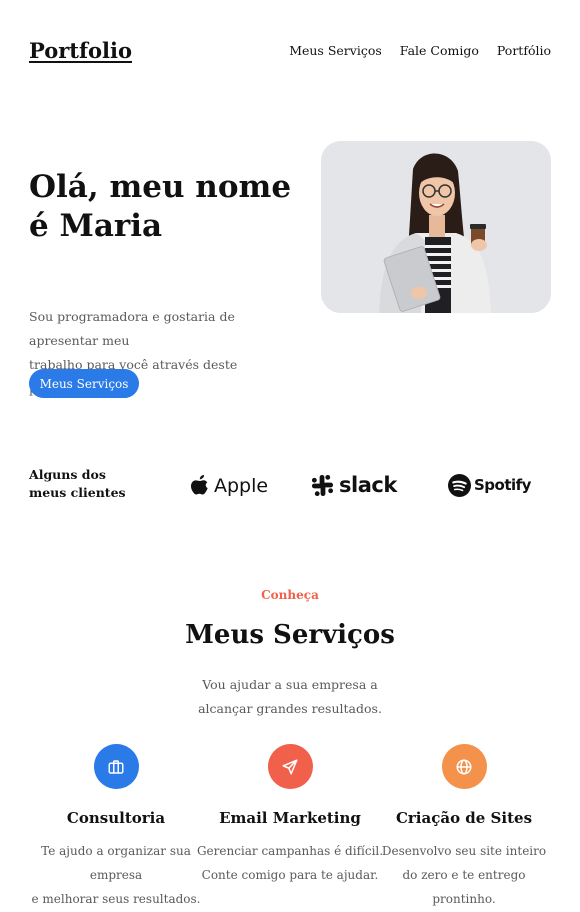  Describe the element at coordinates (160, 187) in the screenshot. I see `hero-title-line1: Olá, meu nome` at that location.